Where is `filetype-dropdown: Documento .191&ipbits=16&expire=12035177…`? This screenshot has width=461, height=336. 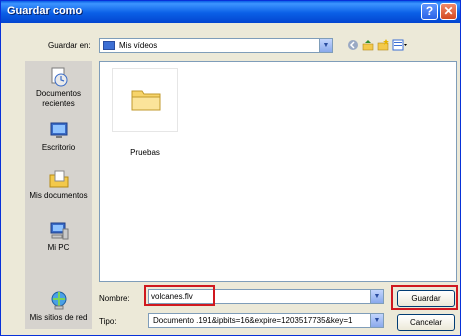 filetype-dropdown: Documento .191&ipbits=16&expire=12035177… is located at coordinates (266, 320).